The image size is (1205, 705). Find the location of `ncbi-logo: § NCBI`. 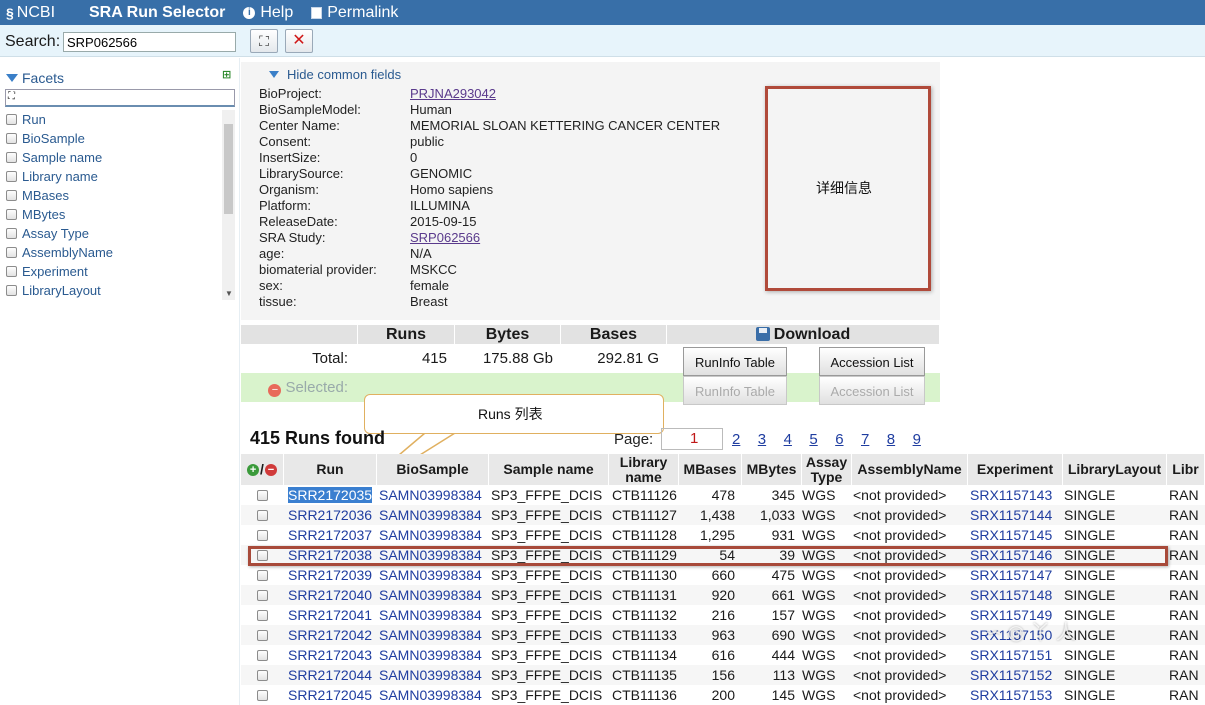

ncbi-logo: § NCBI is located at coordinates (43, 13).